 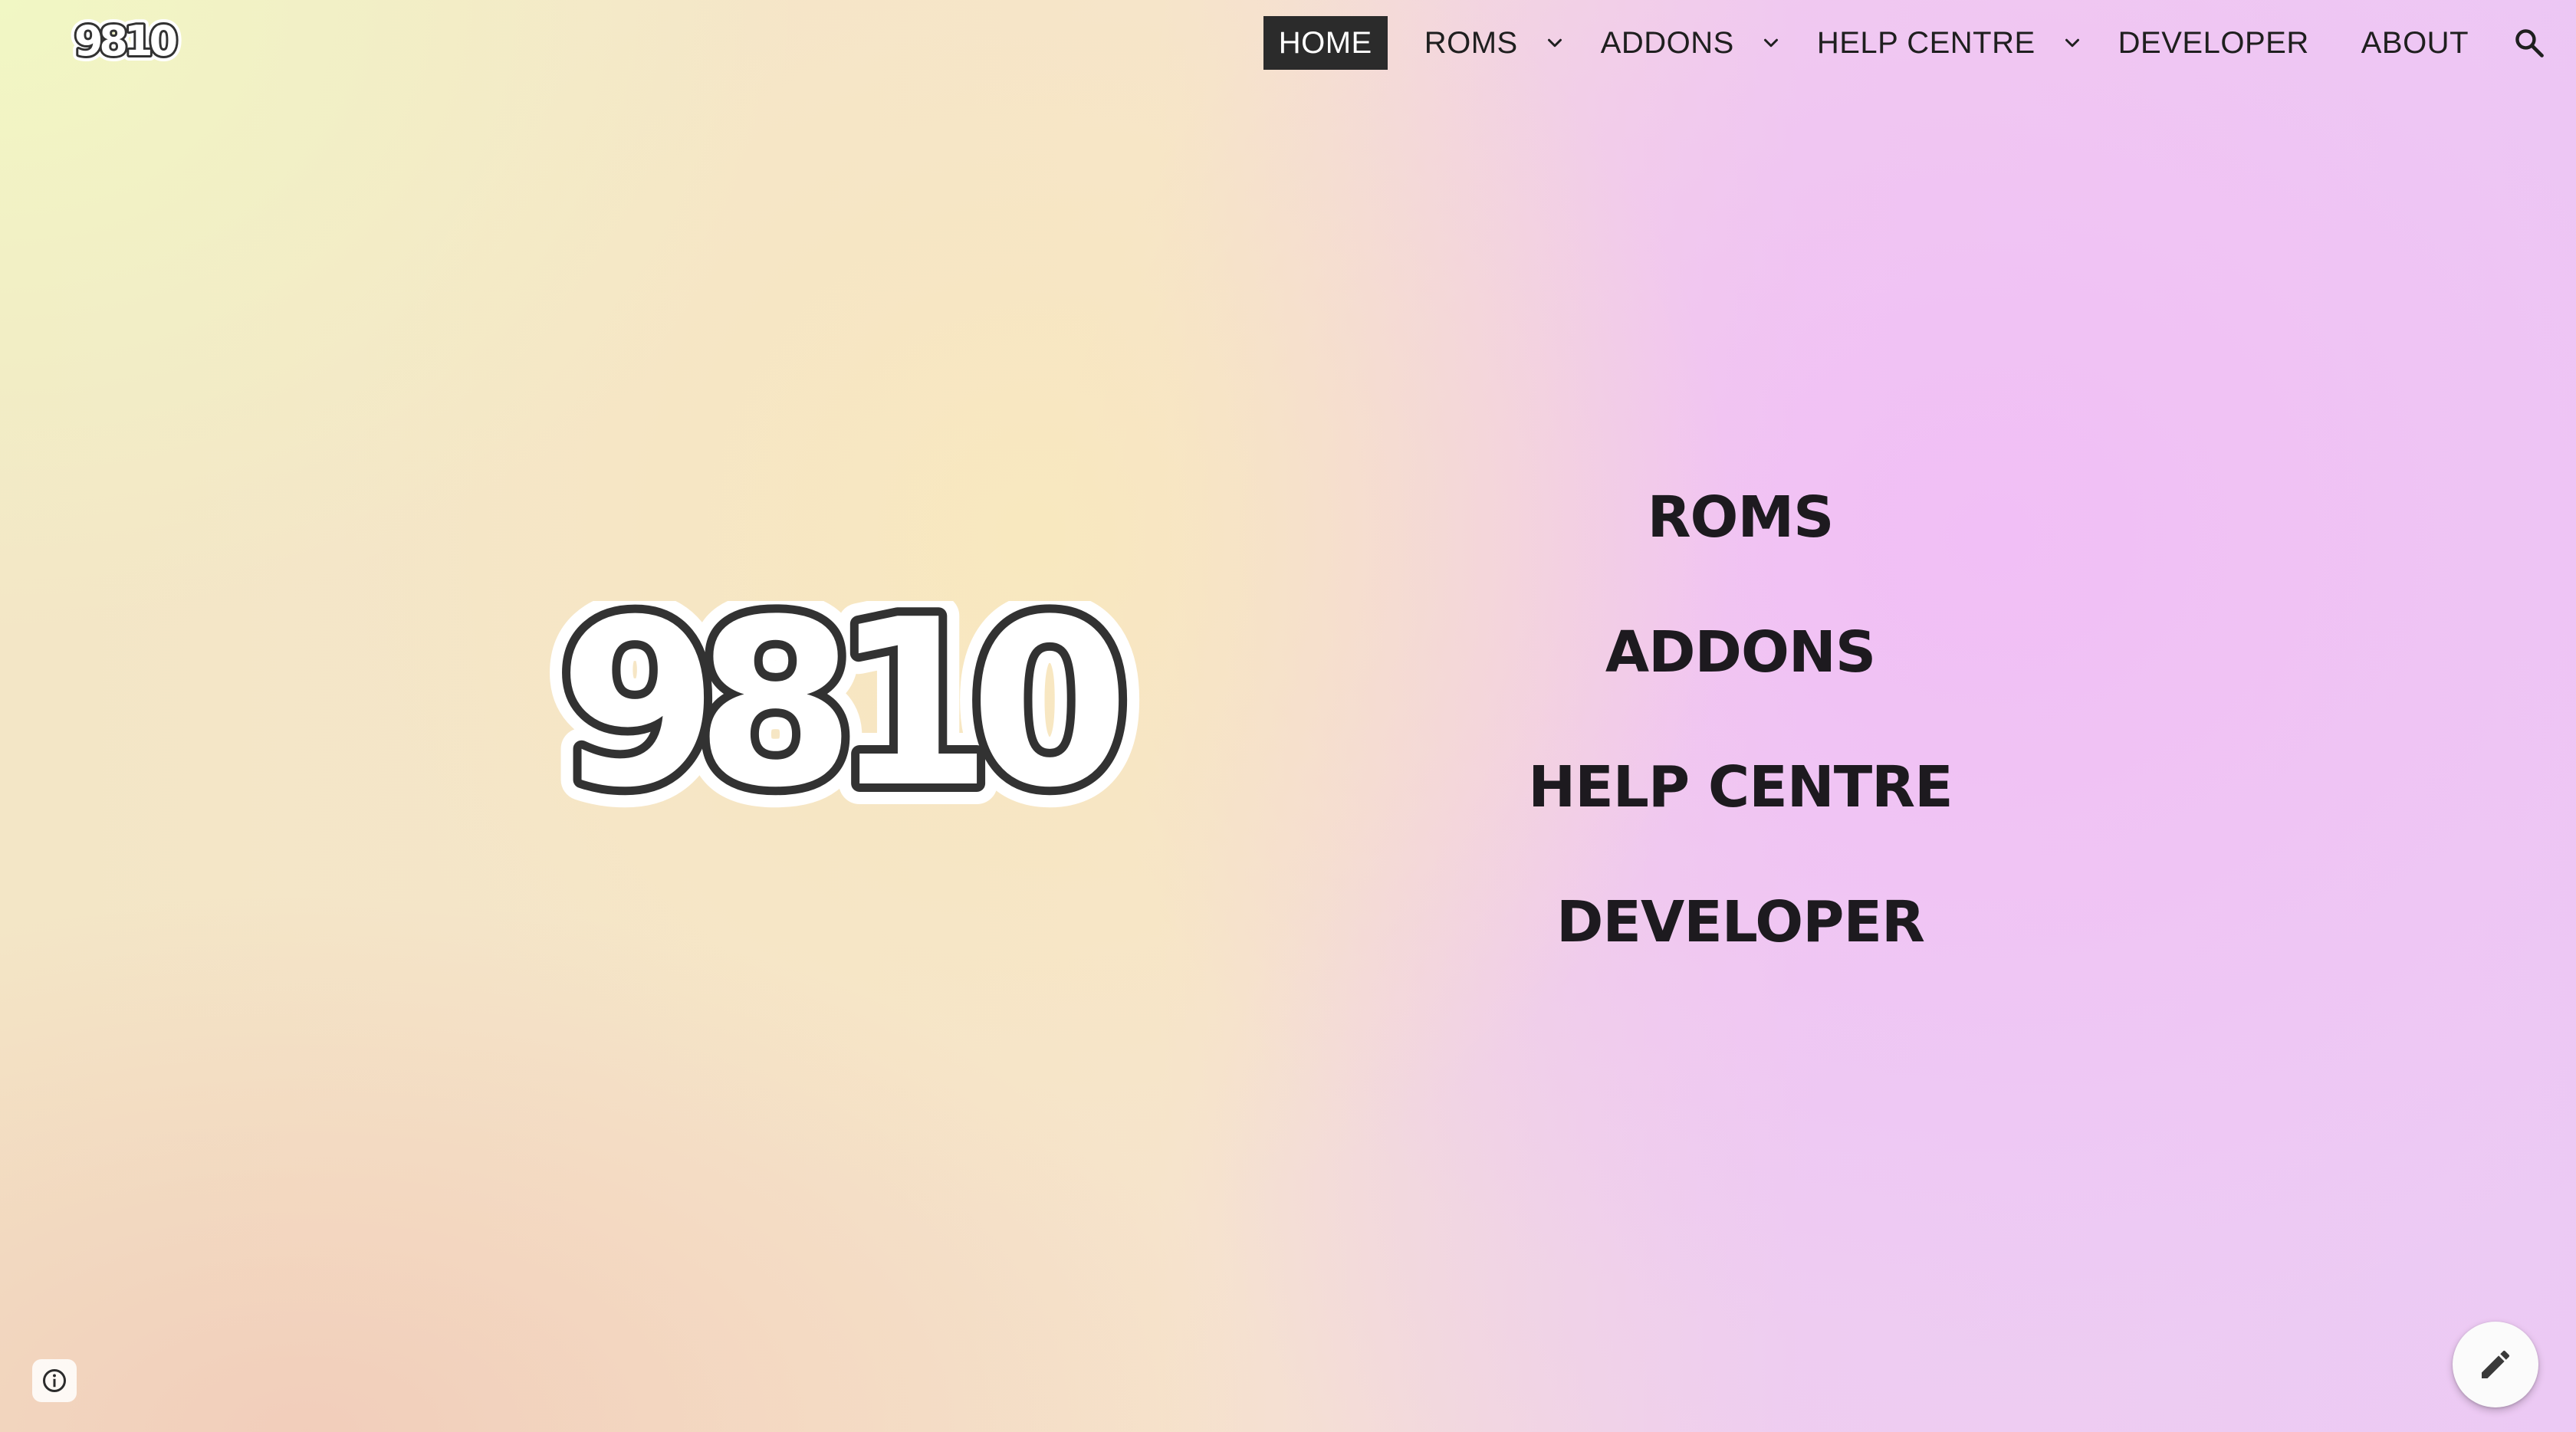 I want to click on nav-about: ABOUT, so click(x=2415, y=43).